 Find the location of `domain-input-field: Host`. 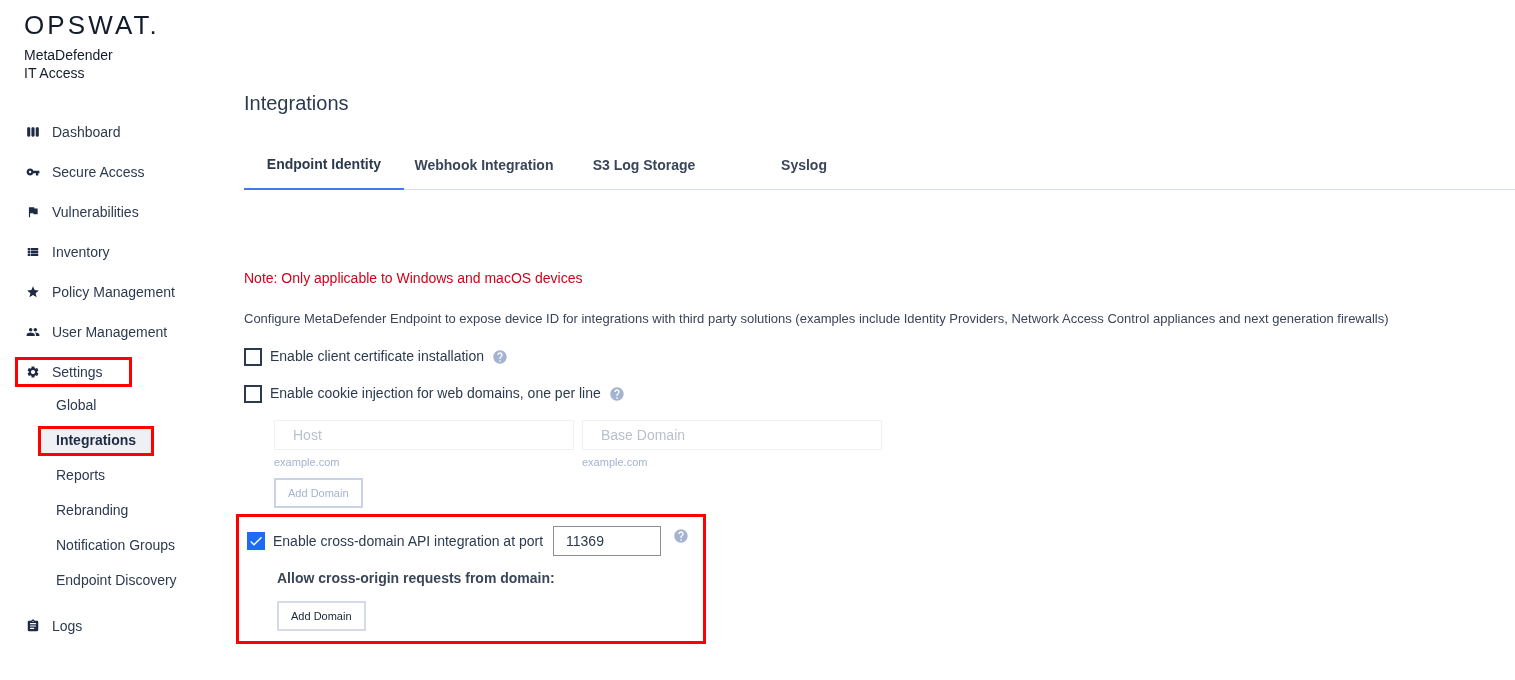

domain-input-field: Host is located at coordinates (424, 434).